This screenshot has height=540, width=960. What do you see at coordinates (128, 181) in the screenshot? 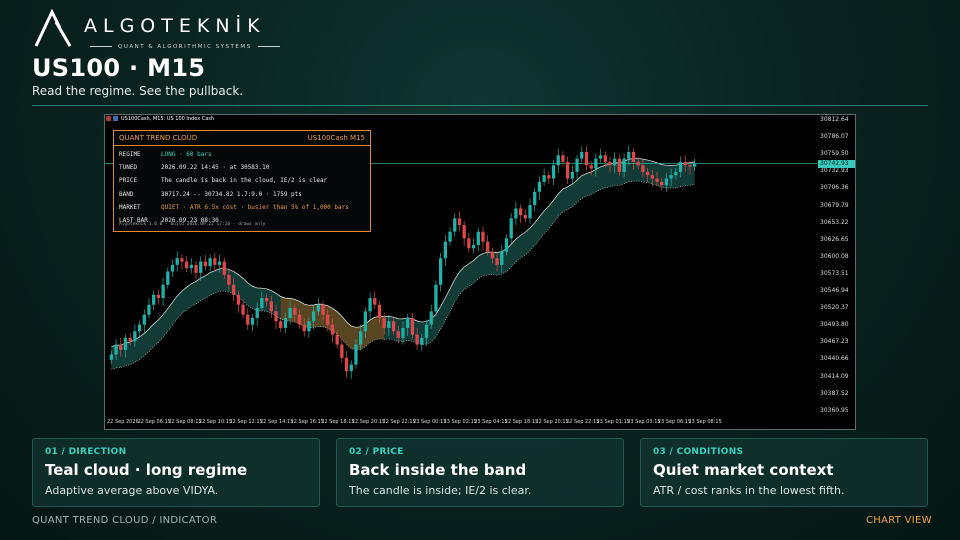
I see `panel-row-key: PRICE` at bounding box center [128, 181].